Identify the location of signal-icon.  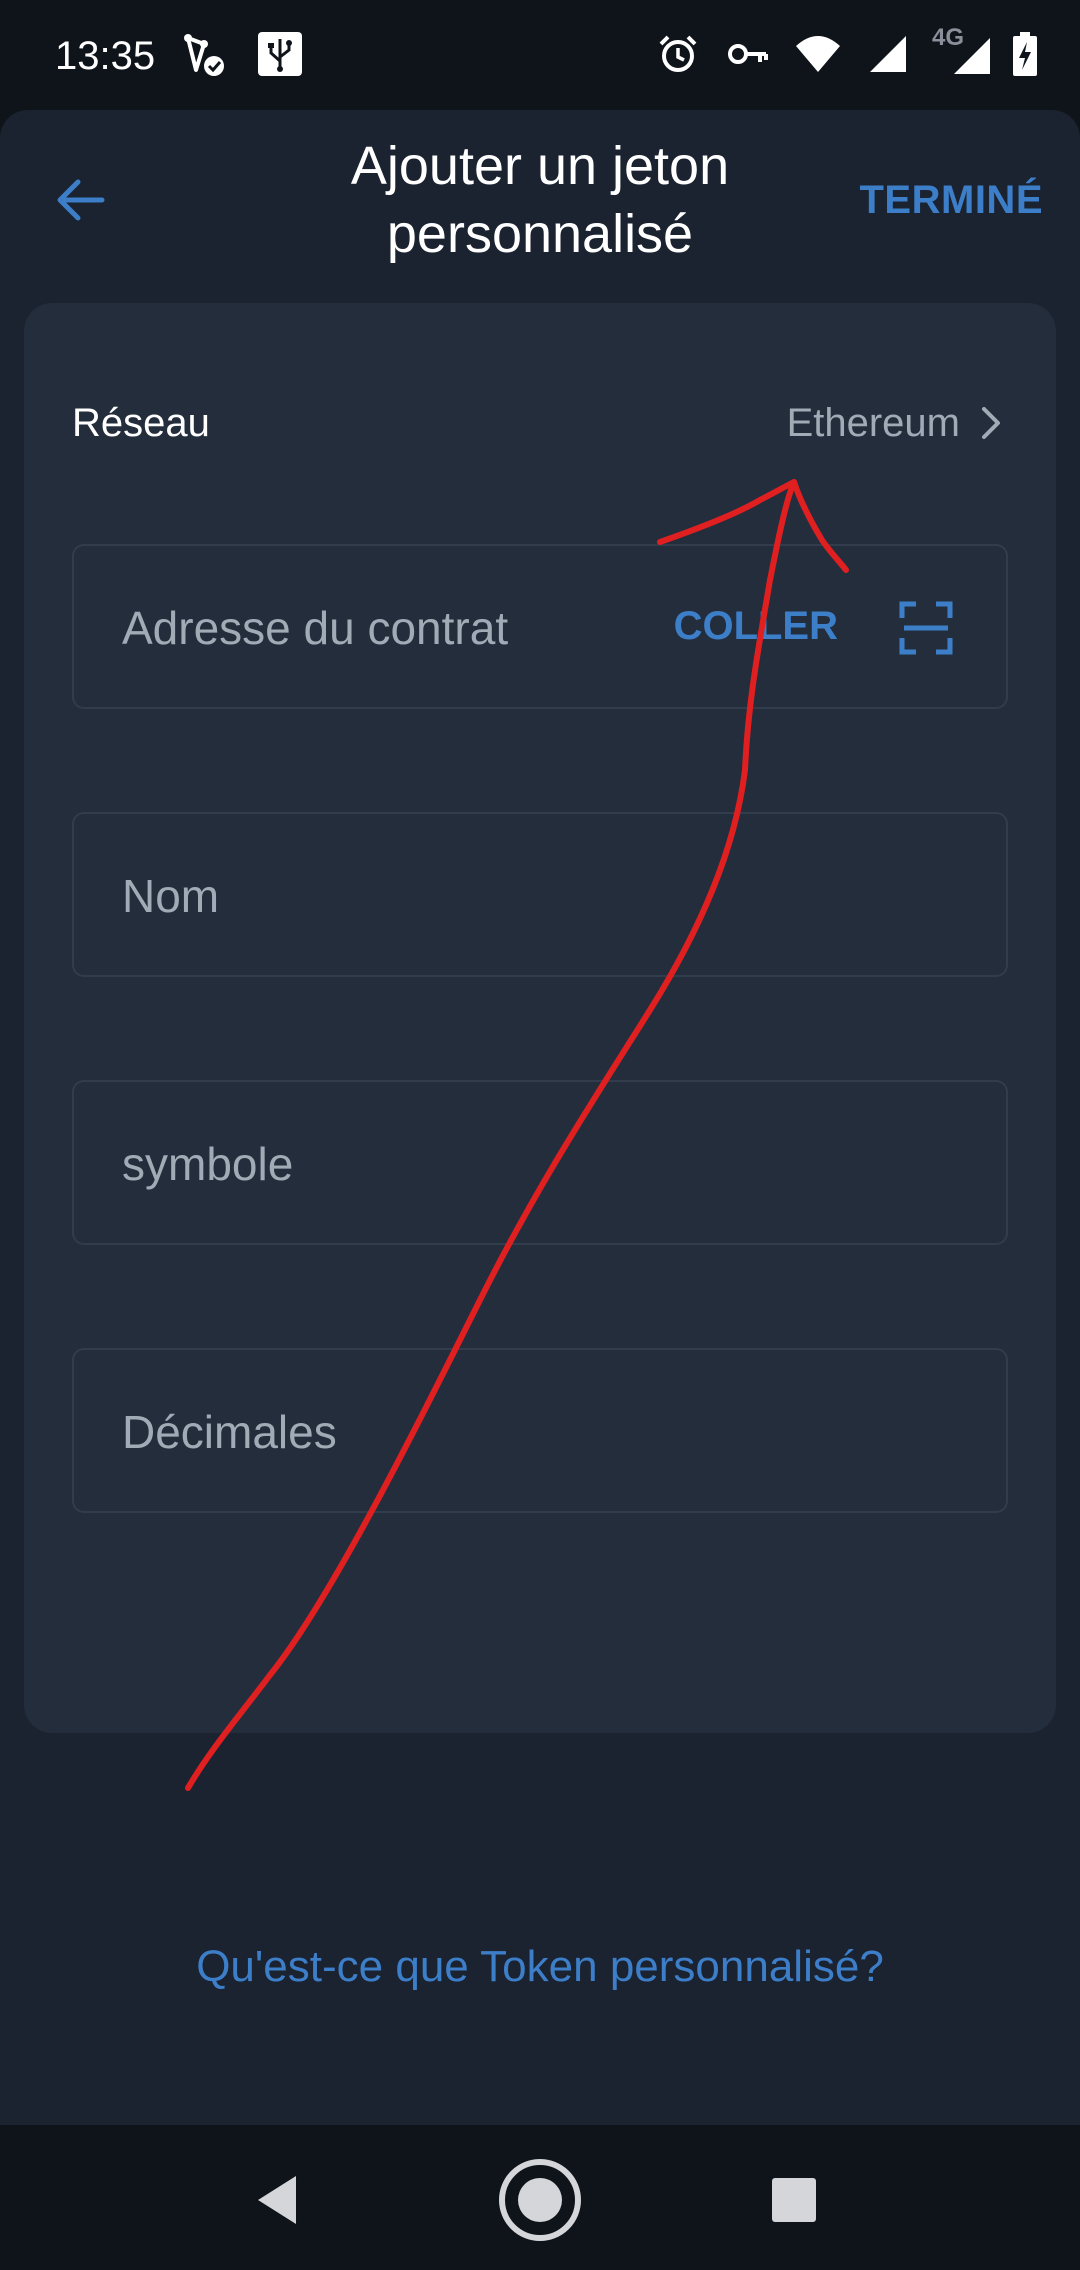
(888, 54).